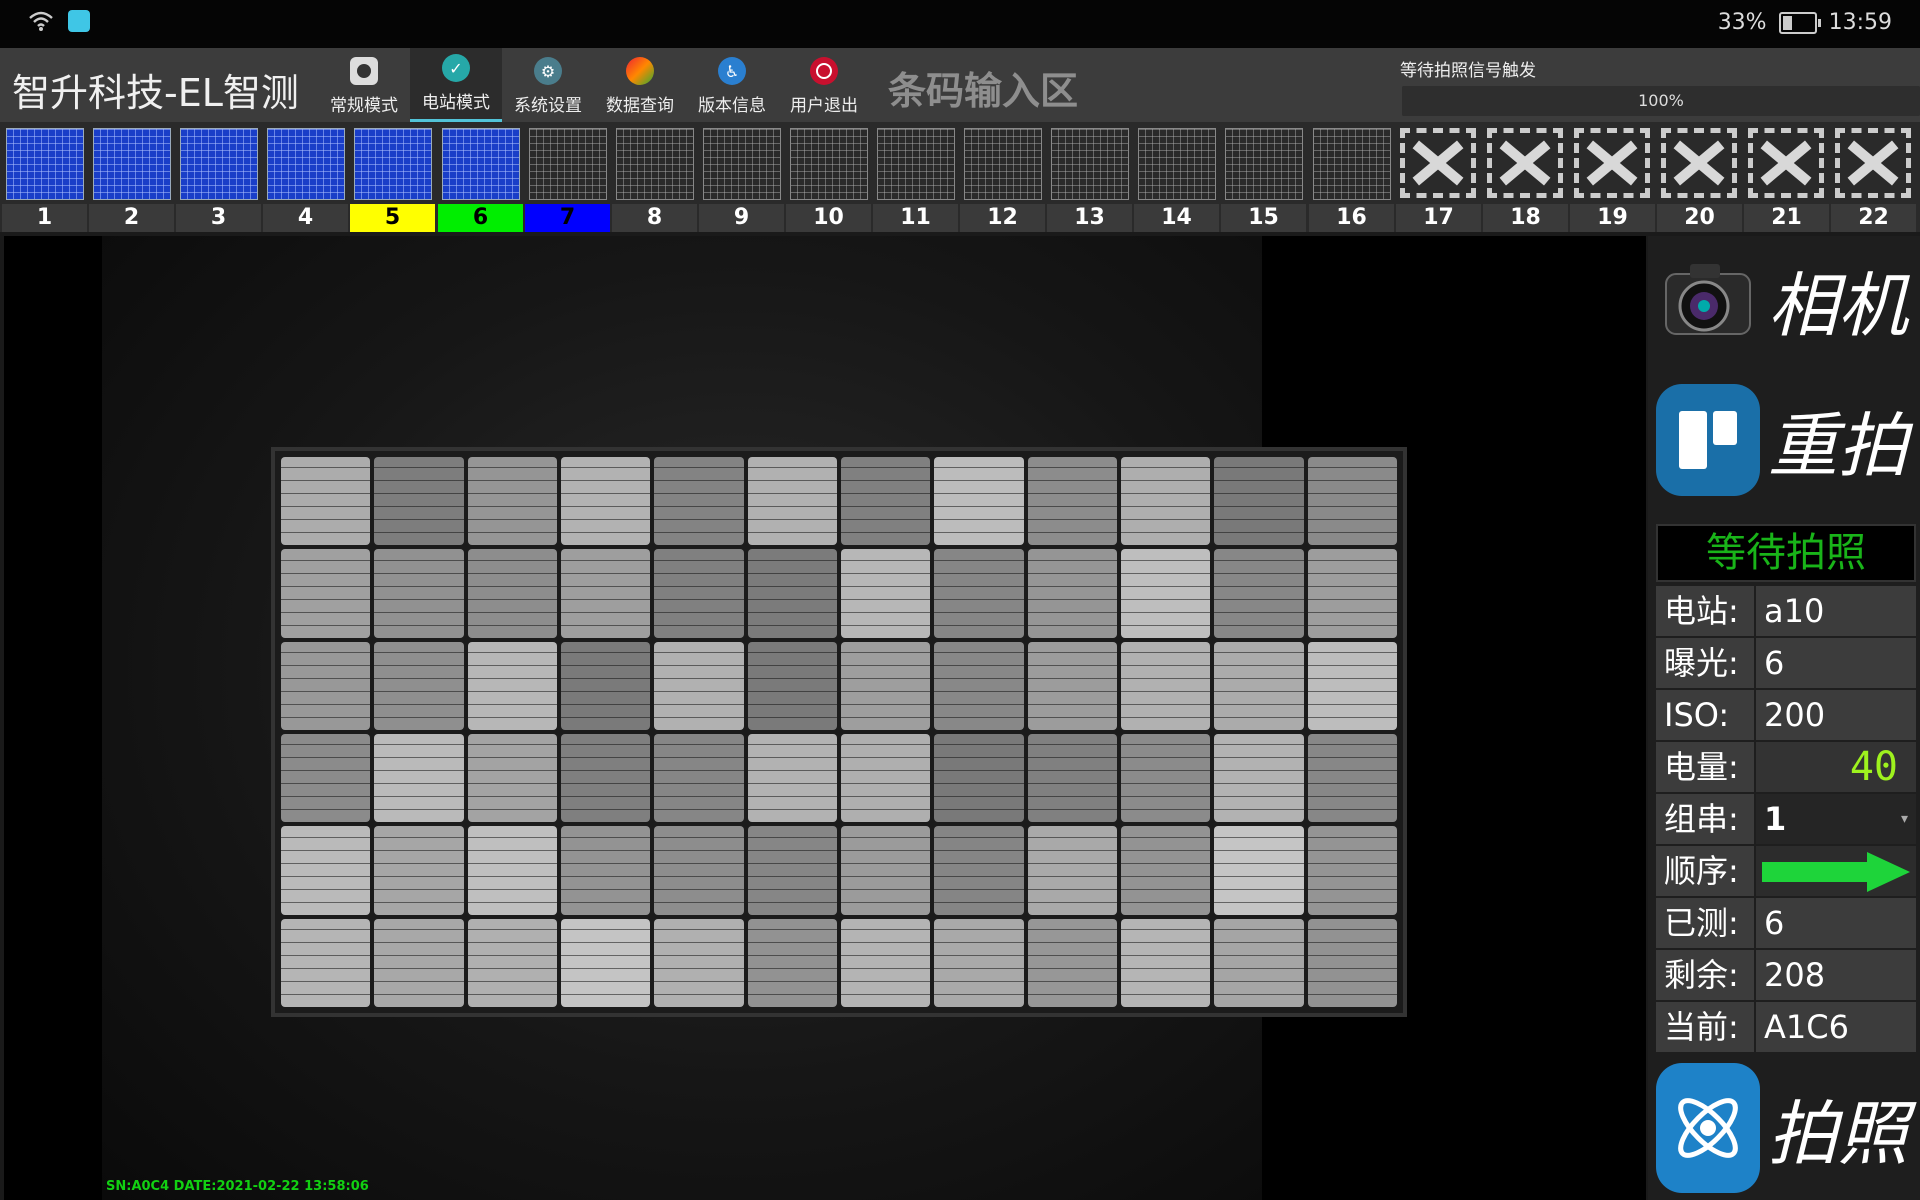 This screenshot has height=1200, width=1920. Describe the element at coordinates (1786, 663) in the screenshot. I see `exposure-row: 曝光: 6` at that location.